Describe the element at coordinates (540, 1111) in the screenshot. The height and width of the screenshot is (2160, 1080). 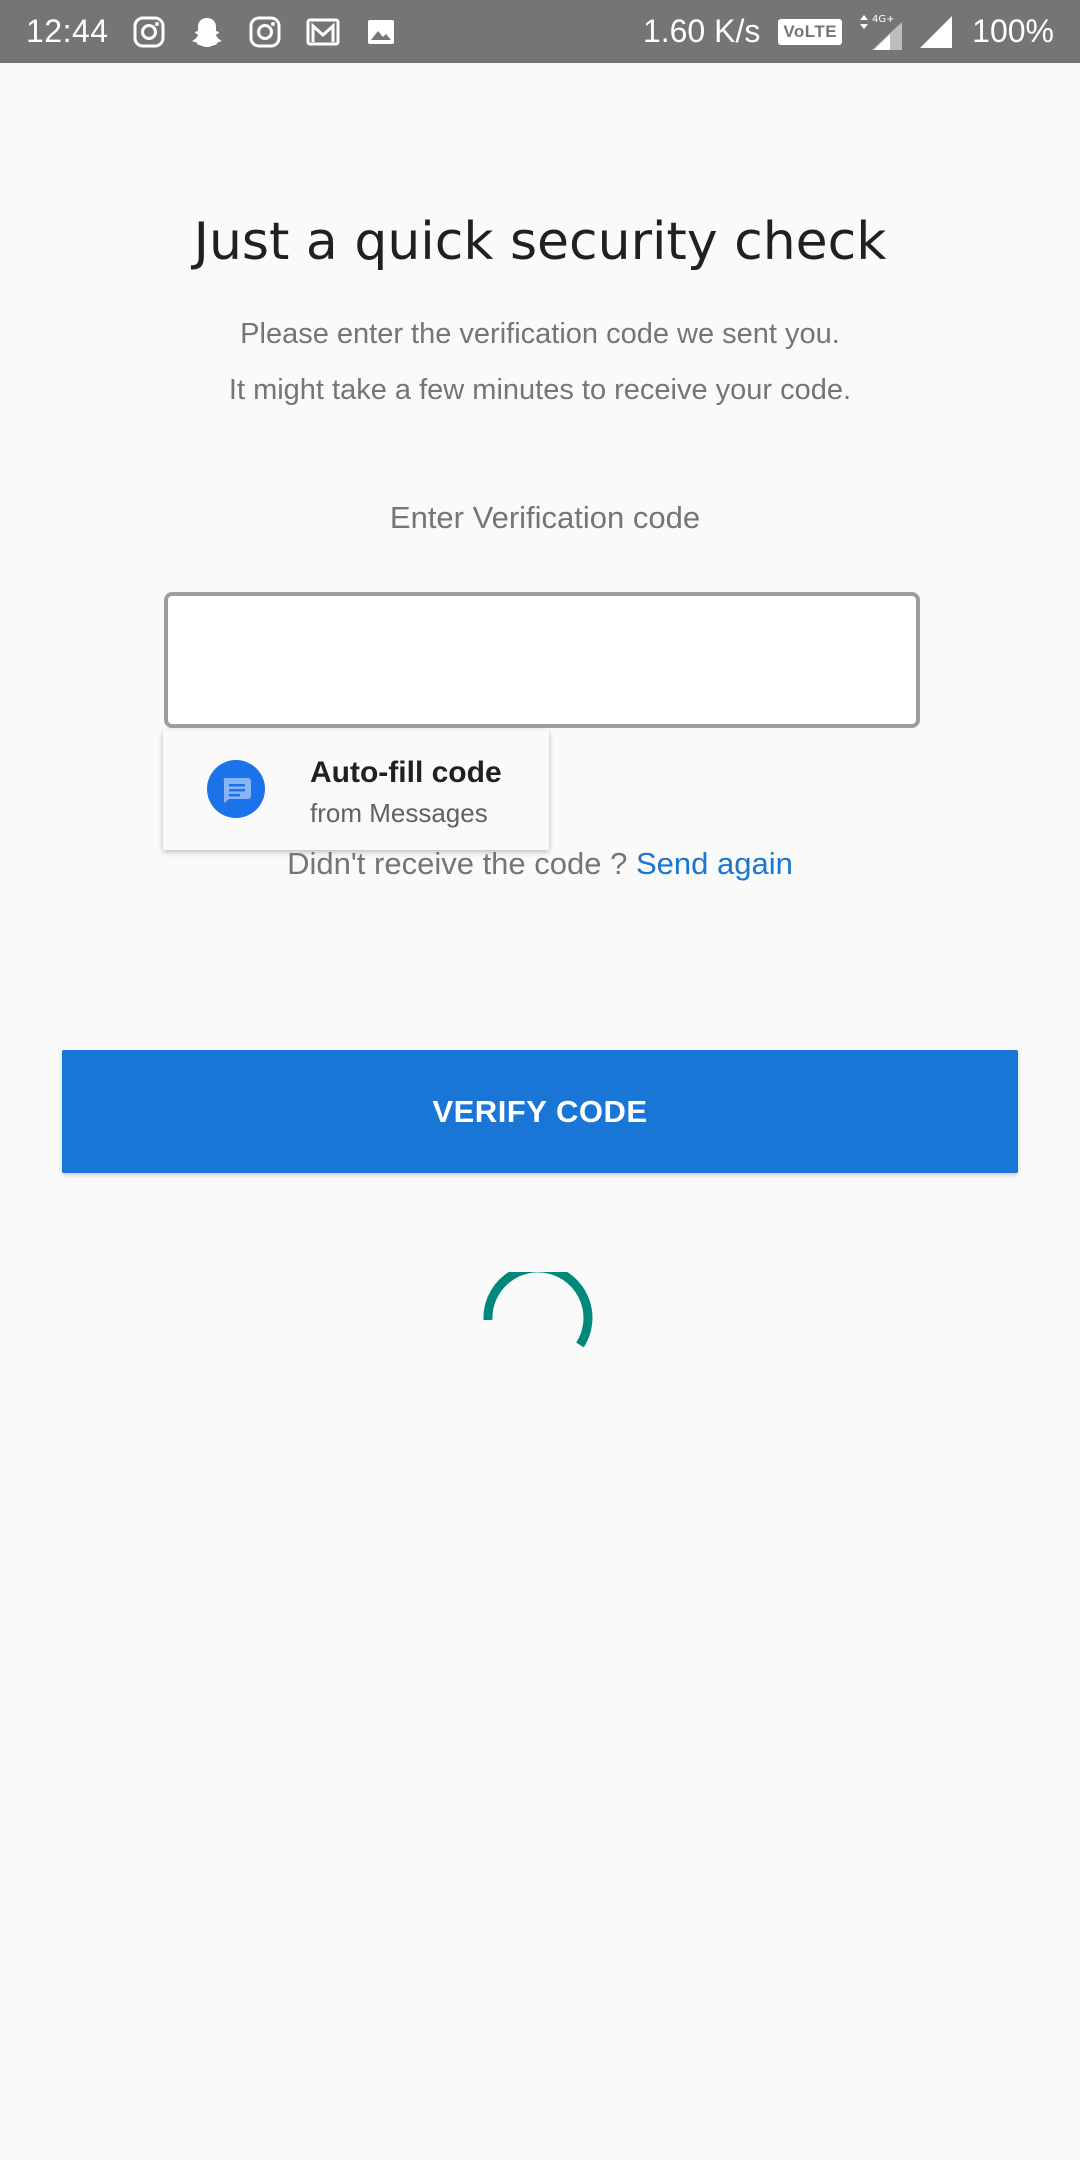
I see `verify-code-button: VERIFY CODE` at that location.